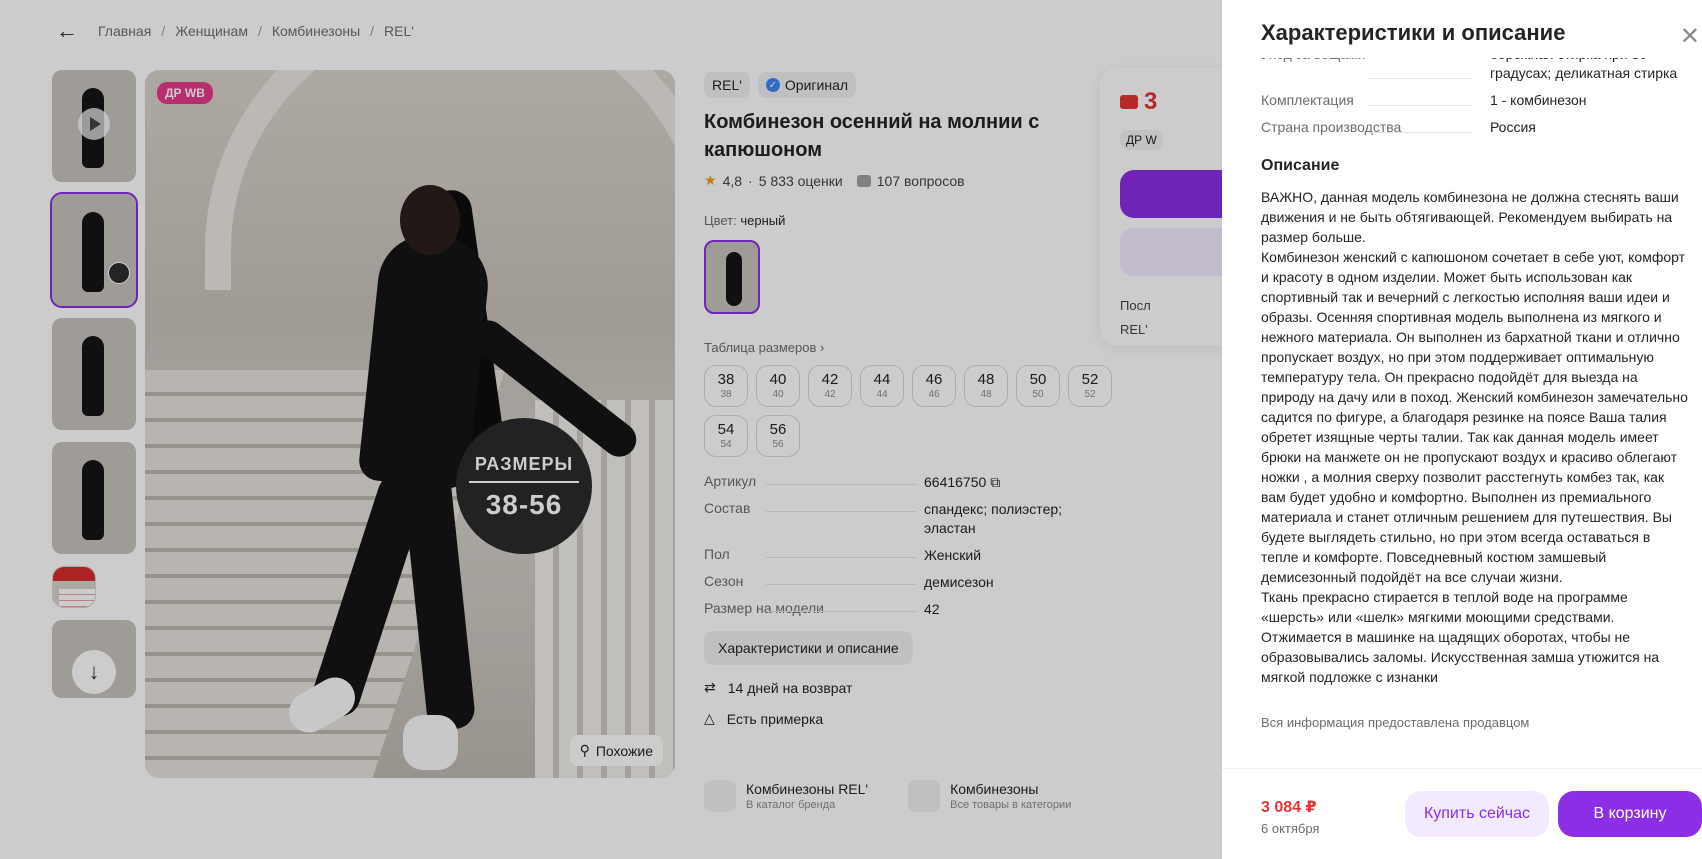  What do you see at coordinates (830, 394) in the screenshot?
I see `size-sub: 42` at bounding box center [830, 394].